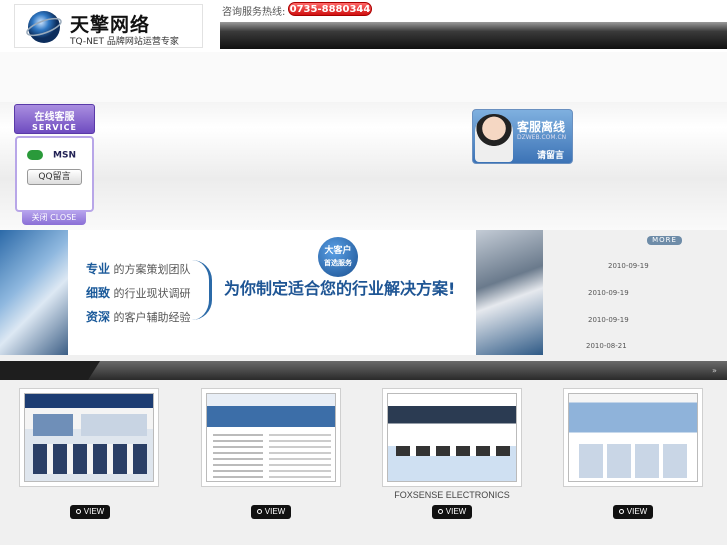  Describe the element at coordinates (64, 155) in the screenshot. I see `msn-label: MSN` at that location.